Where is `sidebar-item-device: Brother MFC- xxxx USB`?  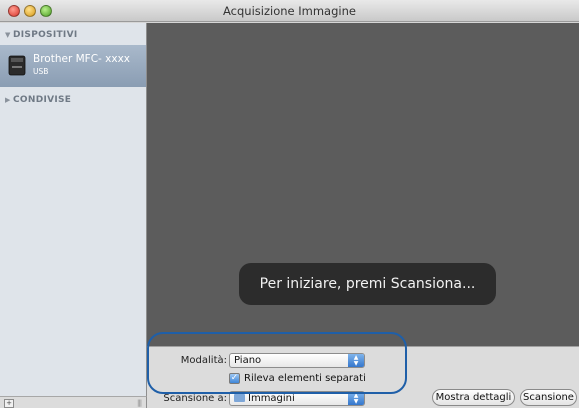
sidebar-item-device: Brother MFC- xxxx USB is located at coordinates (73, 66).